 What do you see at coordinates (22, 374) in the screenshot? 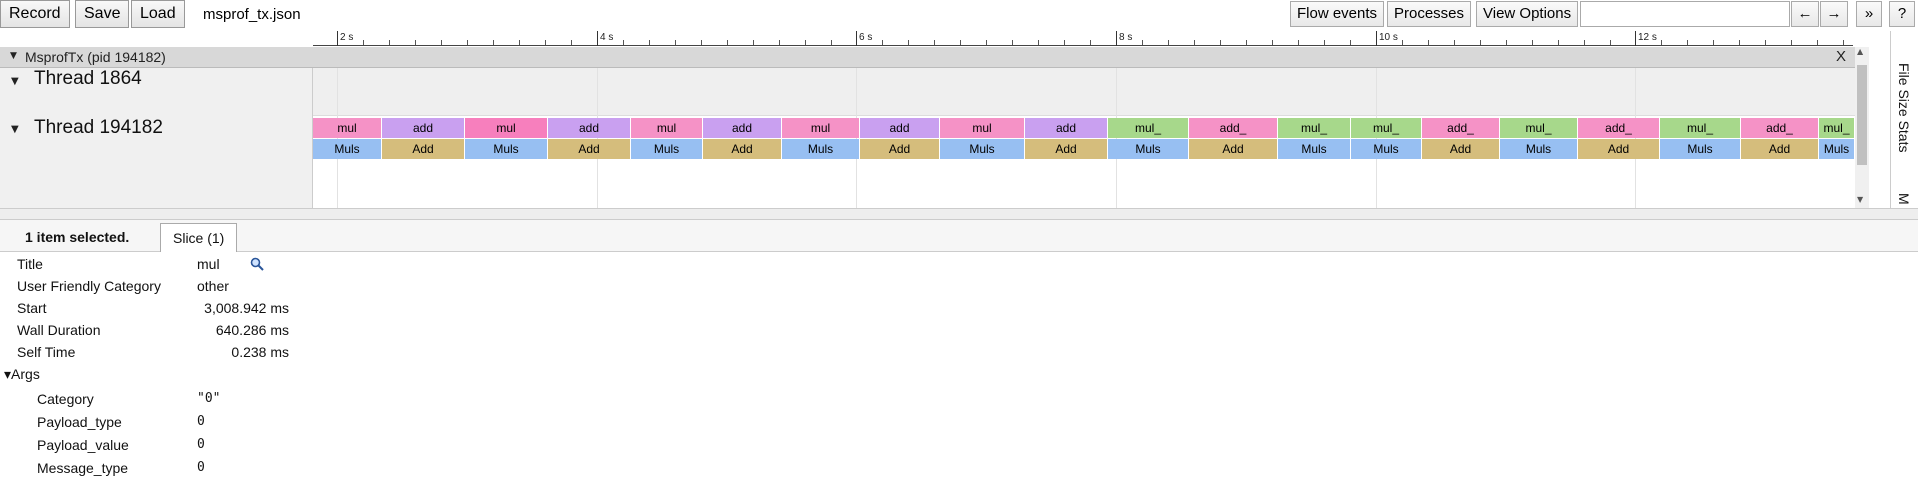
I see `args-toggle: ▾Args` at bounding box center [22, 374].